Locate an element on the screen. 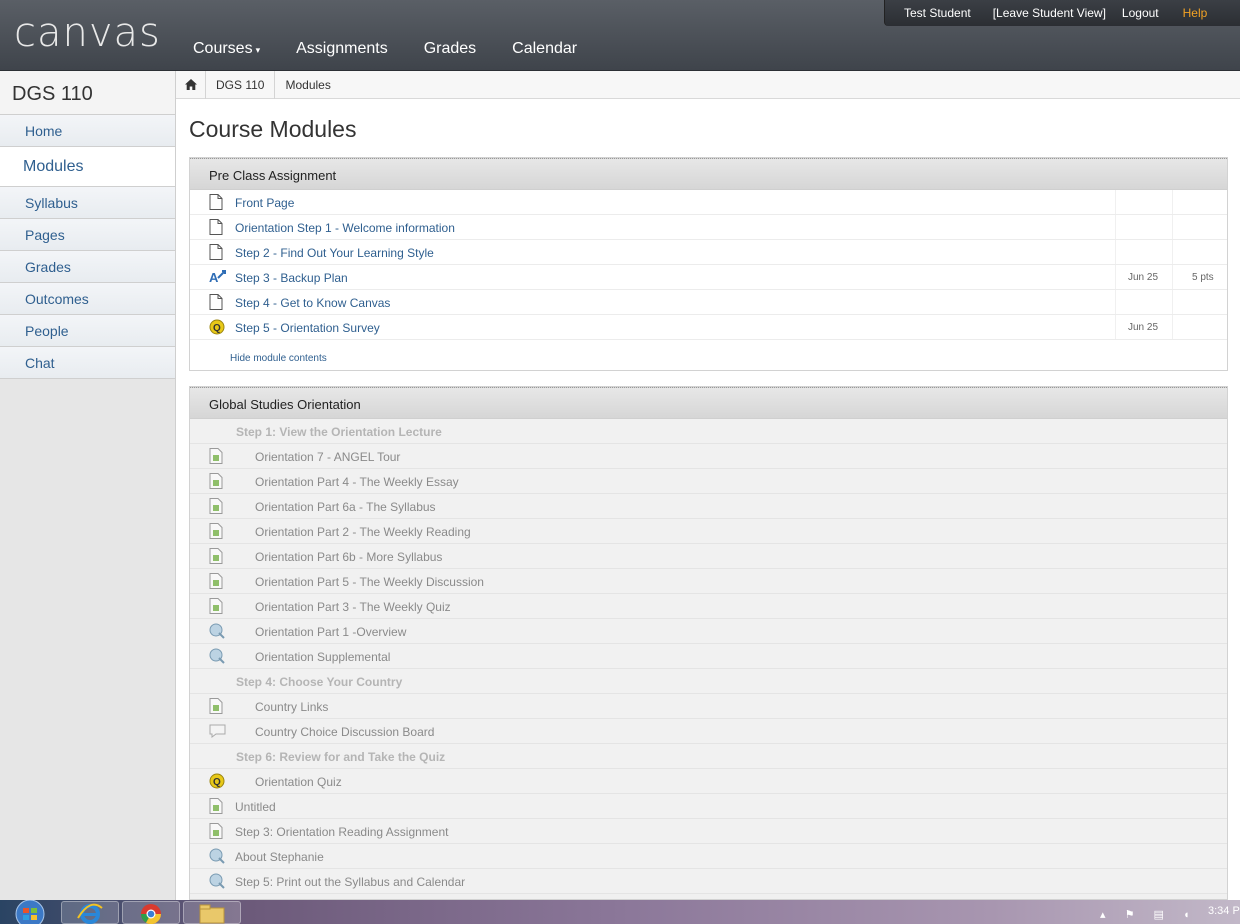 This screenshot has width=1240, height=924. subheader-text: Step 1: View the Orientation Lecture is located at coordinates (339, 432).